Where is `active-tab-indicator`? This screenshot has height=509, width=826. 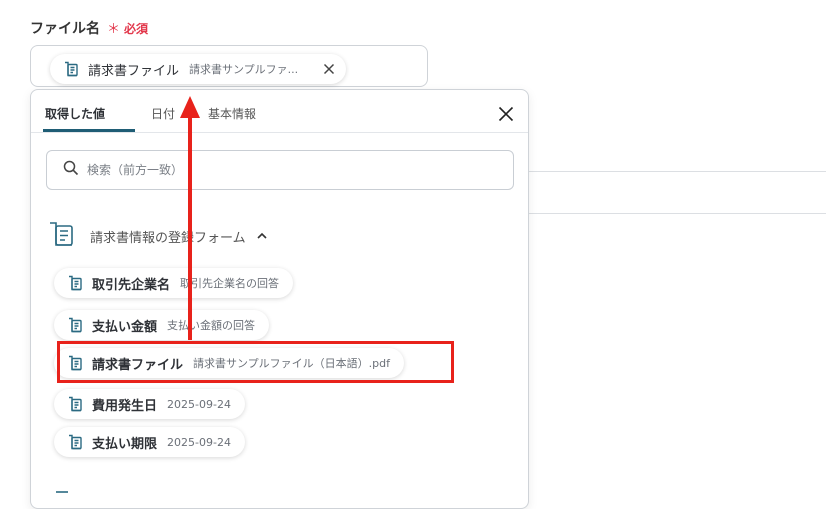 active-tab-indicator is located at coordinates (89, 130).